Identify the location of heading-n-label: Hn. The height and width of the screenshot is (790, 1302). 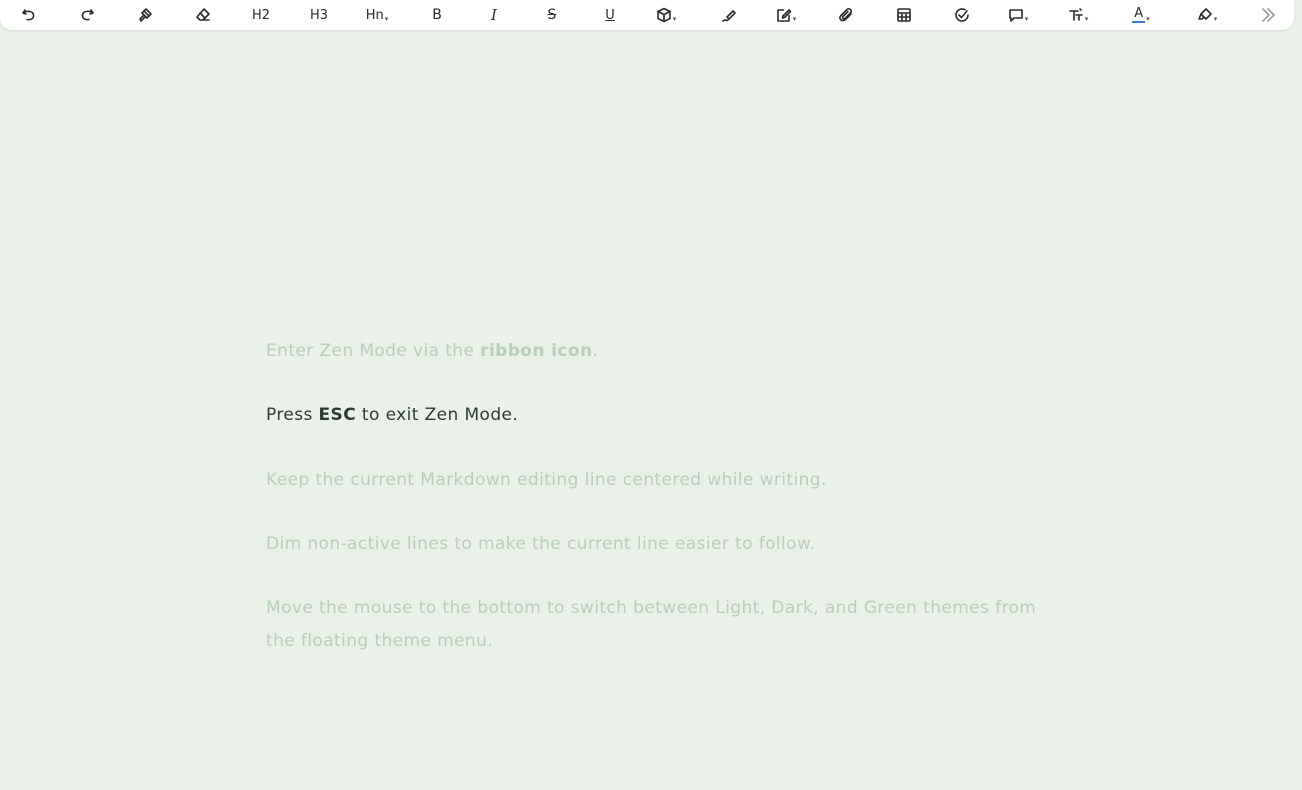
(374, 15).